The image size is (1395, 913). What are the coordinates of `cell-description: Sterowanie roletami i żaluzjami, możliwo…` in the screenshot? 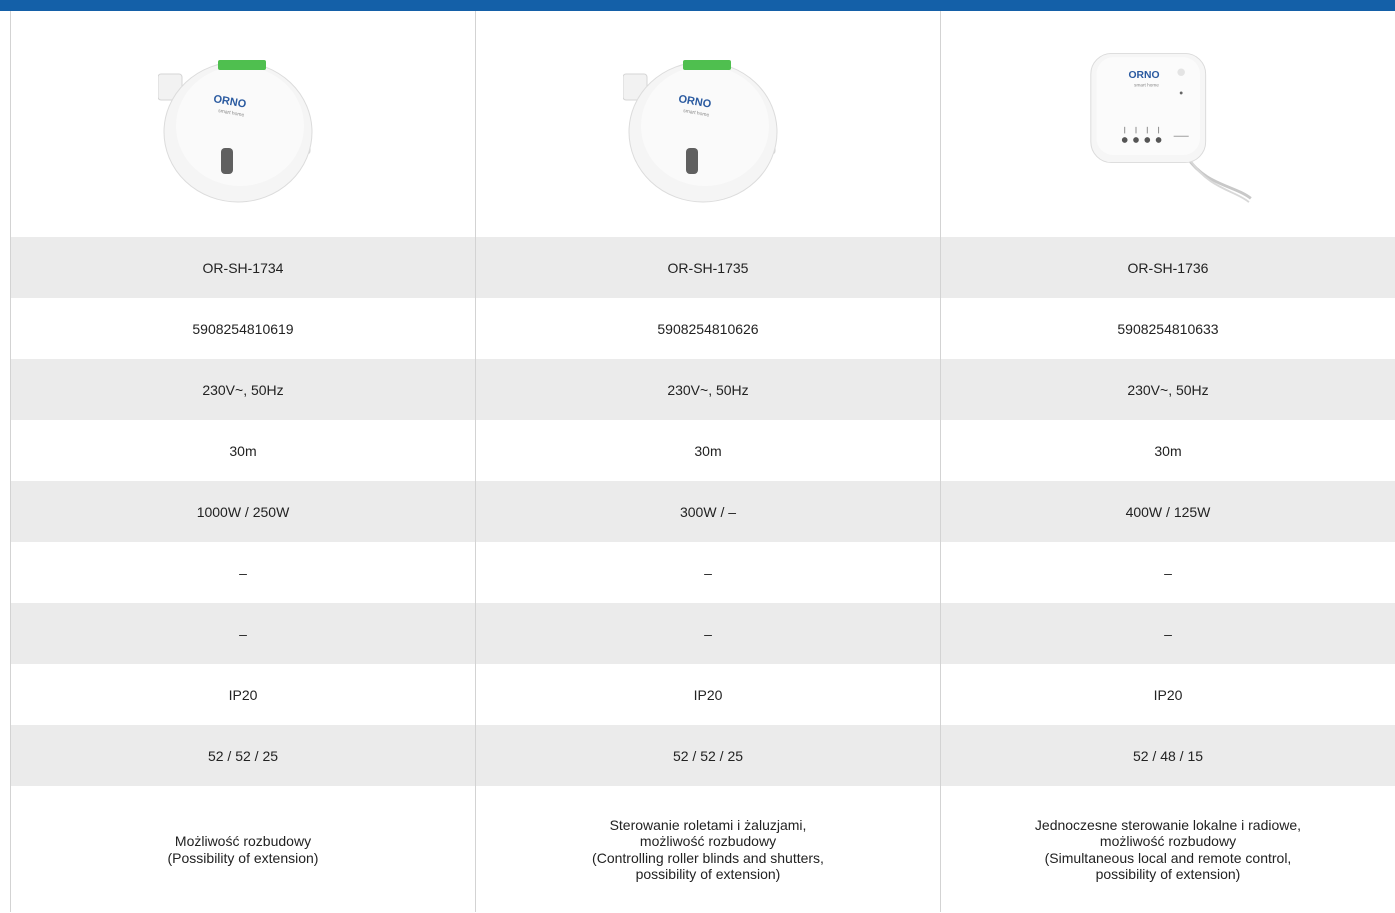 It's located at (708, 849).